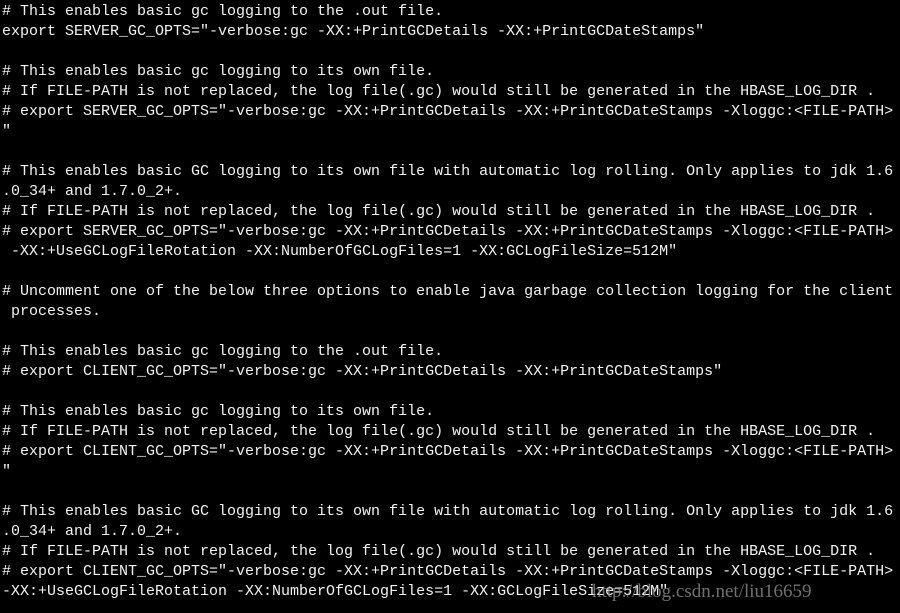  Describe the element at coordinates (702, 591) in the screenshot. I see `watermark: http://blog.csdn.net/liu16659` at that location.